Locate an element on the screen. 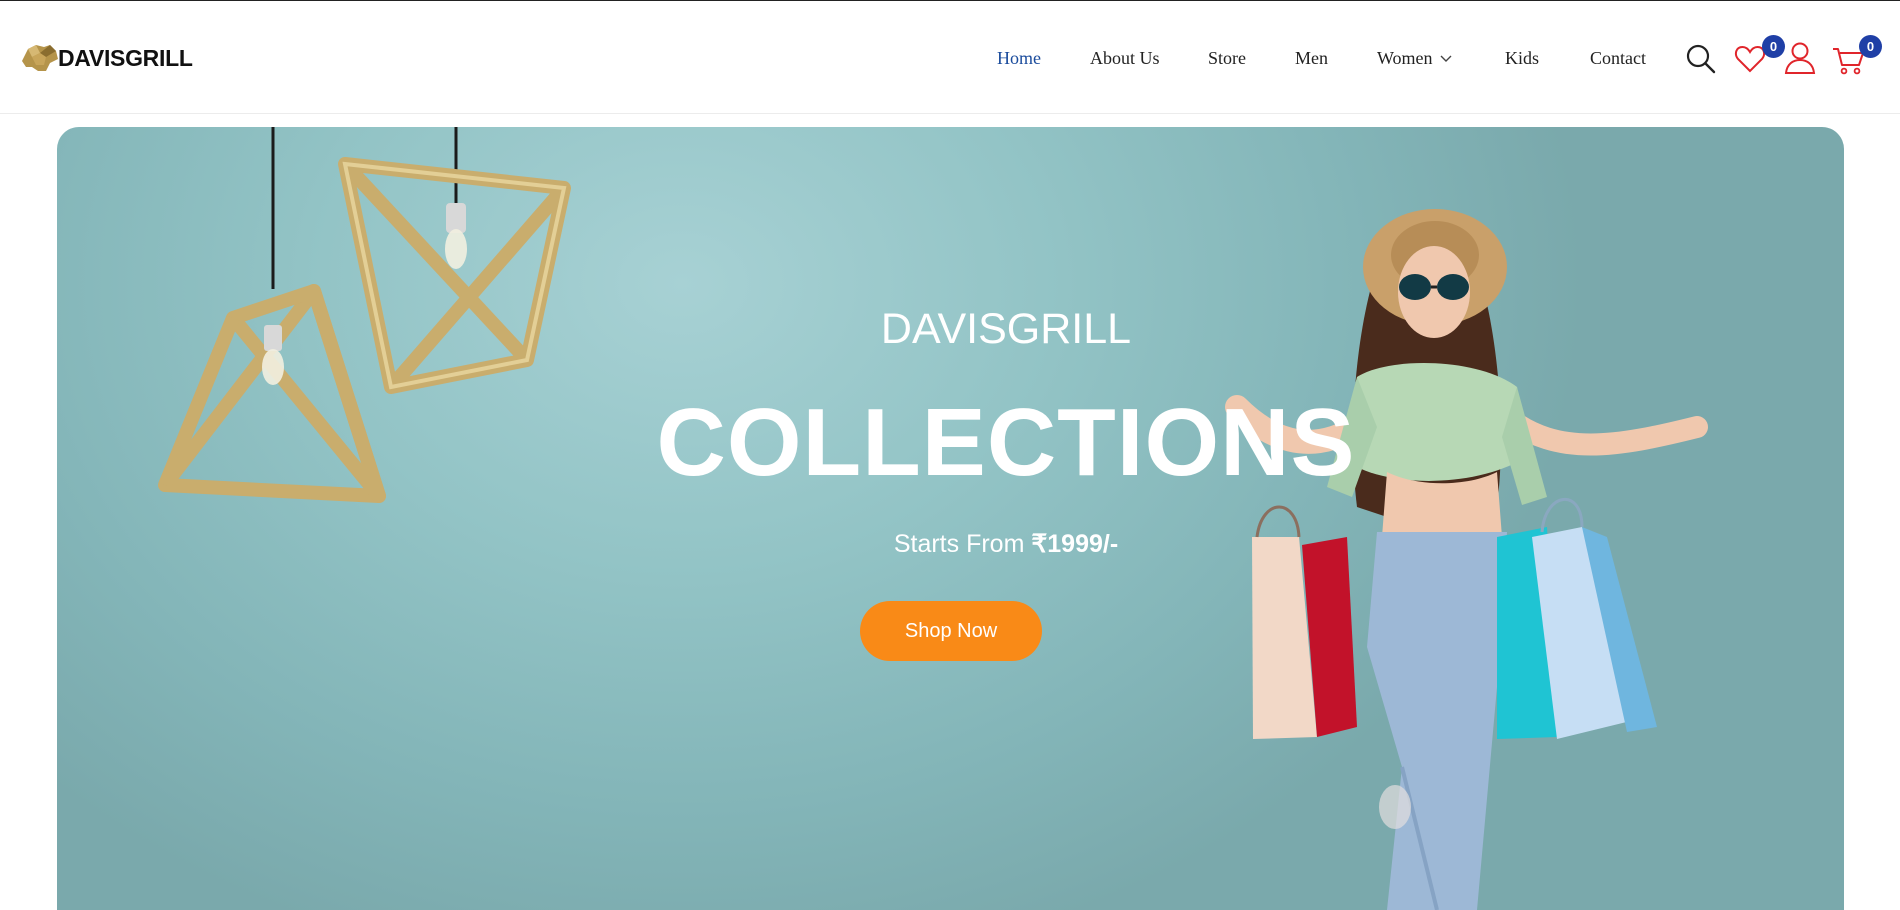 Image resolution: width=1900 pixels, height=910 pixels. wishlist-button: 0 is located at coordinates (1759, 55).